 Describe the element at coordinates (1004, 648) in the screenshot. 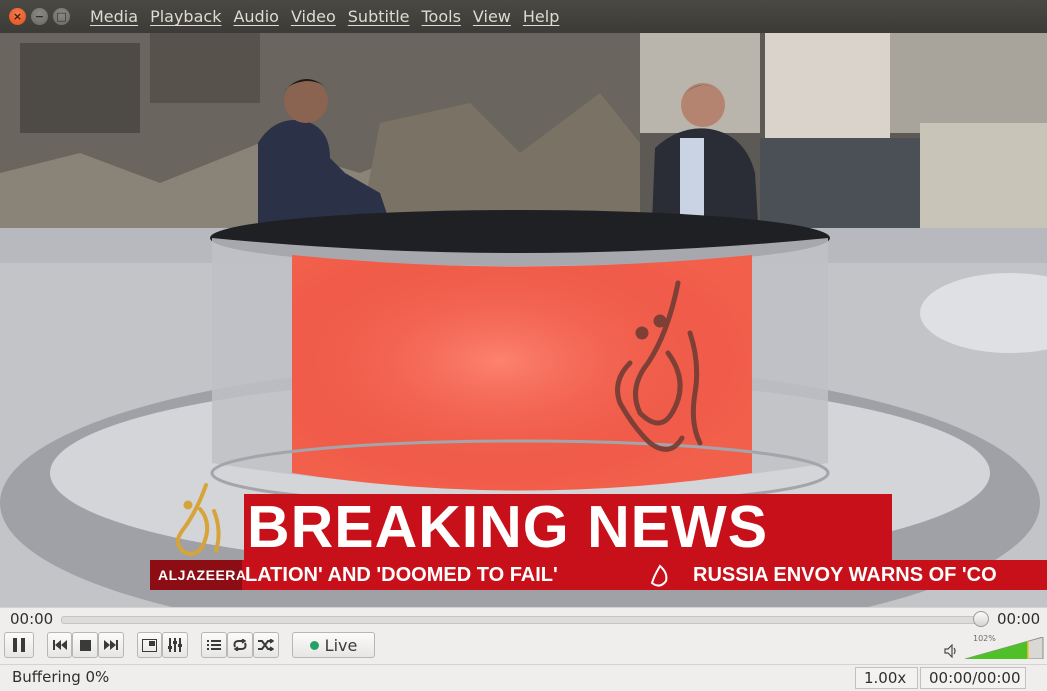

I see `volume-slider` at that location.